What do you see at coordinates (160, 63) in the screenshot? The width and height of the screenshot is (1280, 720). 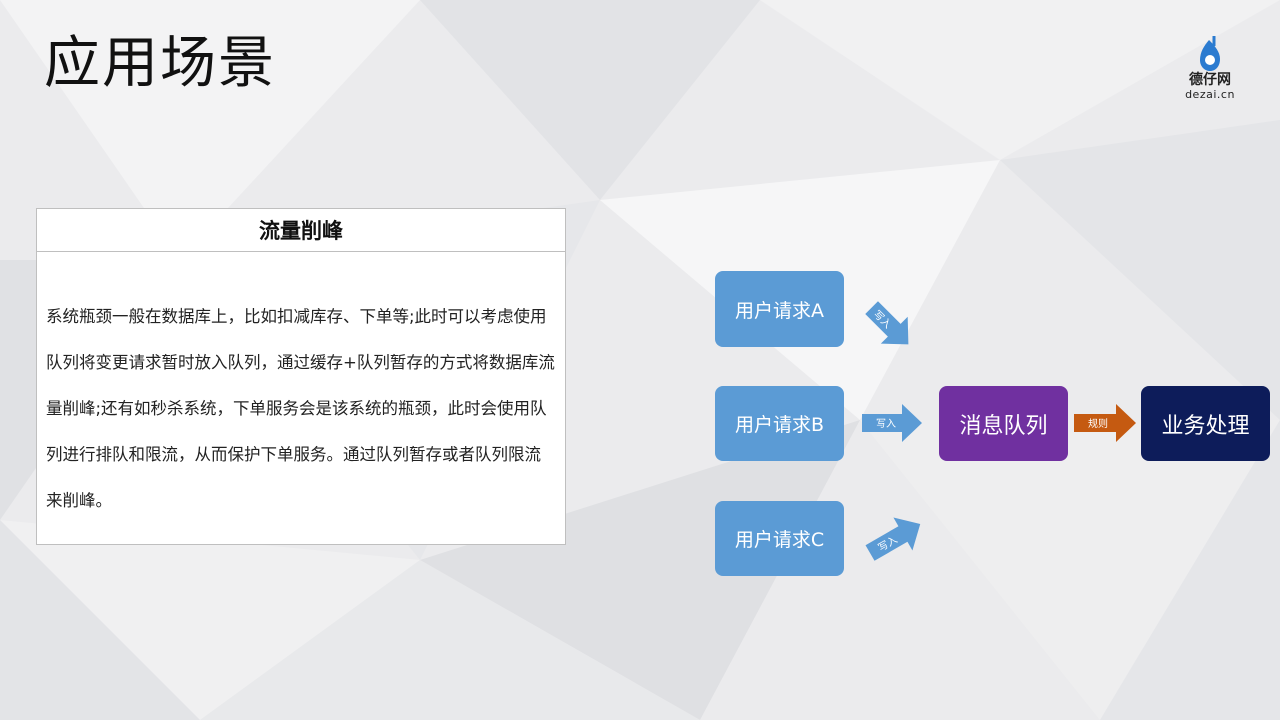 I see `page-title: 应用场景` at bounding box center [160, 63].